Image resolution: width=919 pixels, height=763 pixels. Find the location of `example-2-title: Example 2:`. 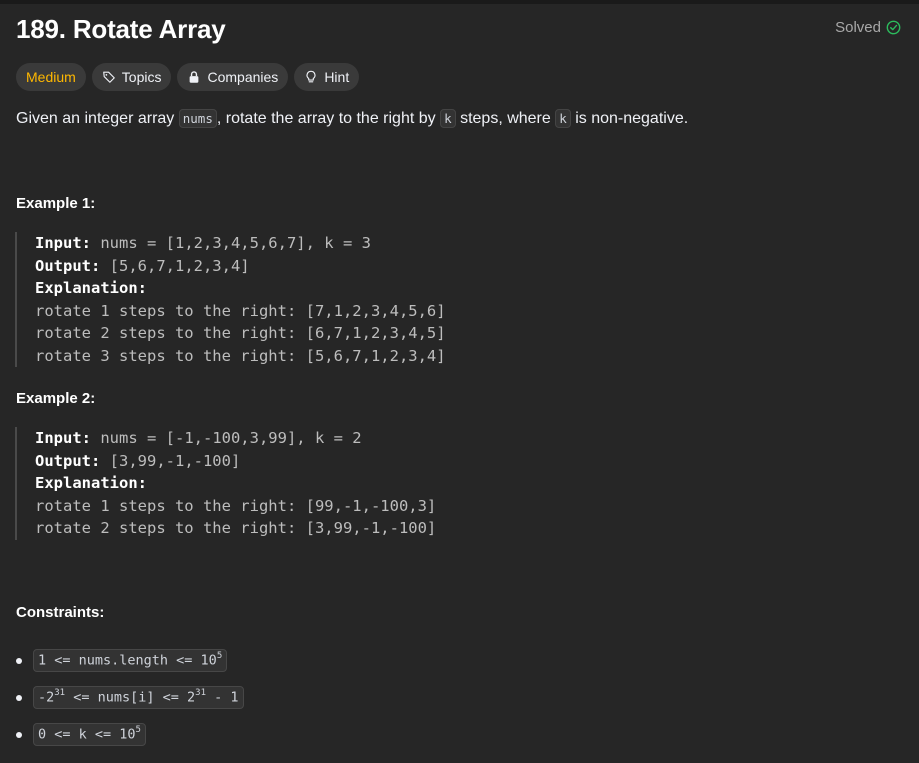

example-2-title: Example 2: is located at coordinates (56, 398).